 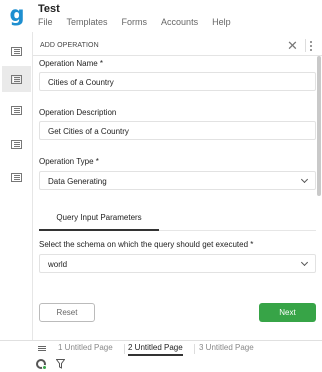 What do you see at coordinates (69, 45) in the screenshot?
I see `panel-title: ADD OPERATION` at bounding box center [69, 45].